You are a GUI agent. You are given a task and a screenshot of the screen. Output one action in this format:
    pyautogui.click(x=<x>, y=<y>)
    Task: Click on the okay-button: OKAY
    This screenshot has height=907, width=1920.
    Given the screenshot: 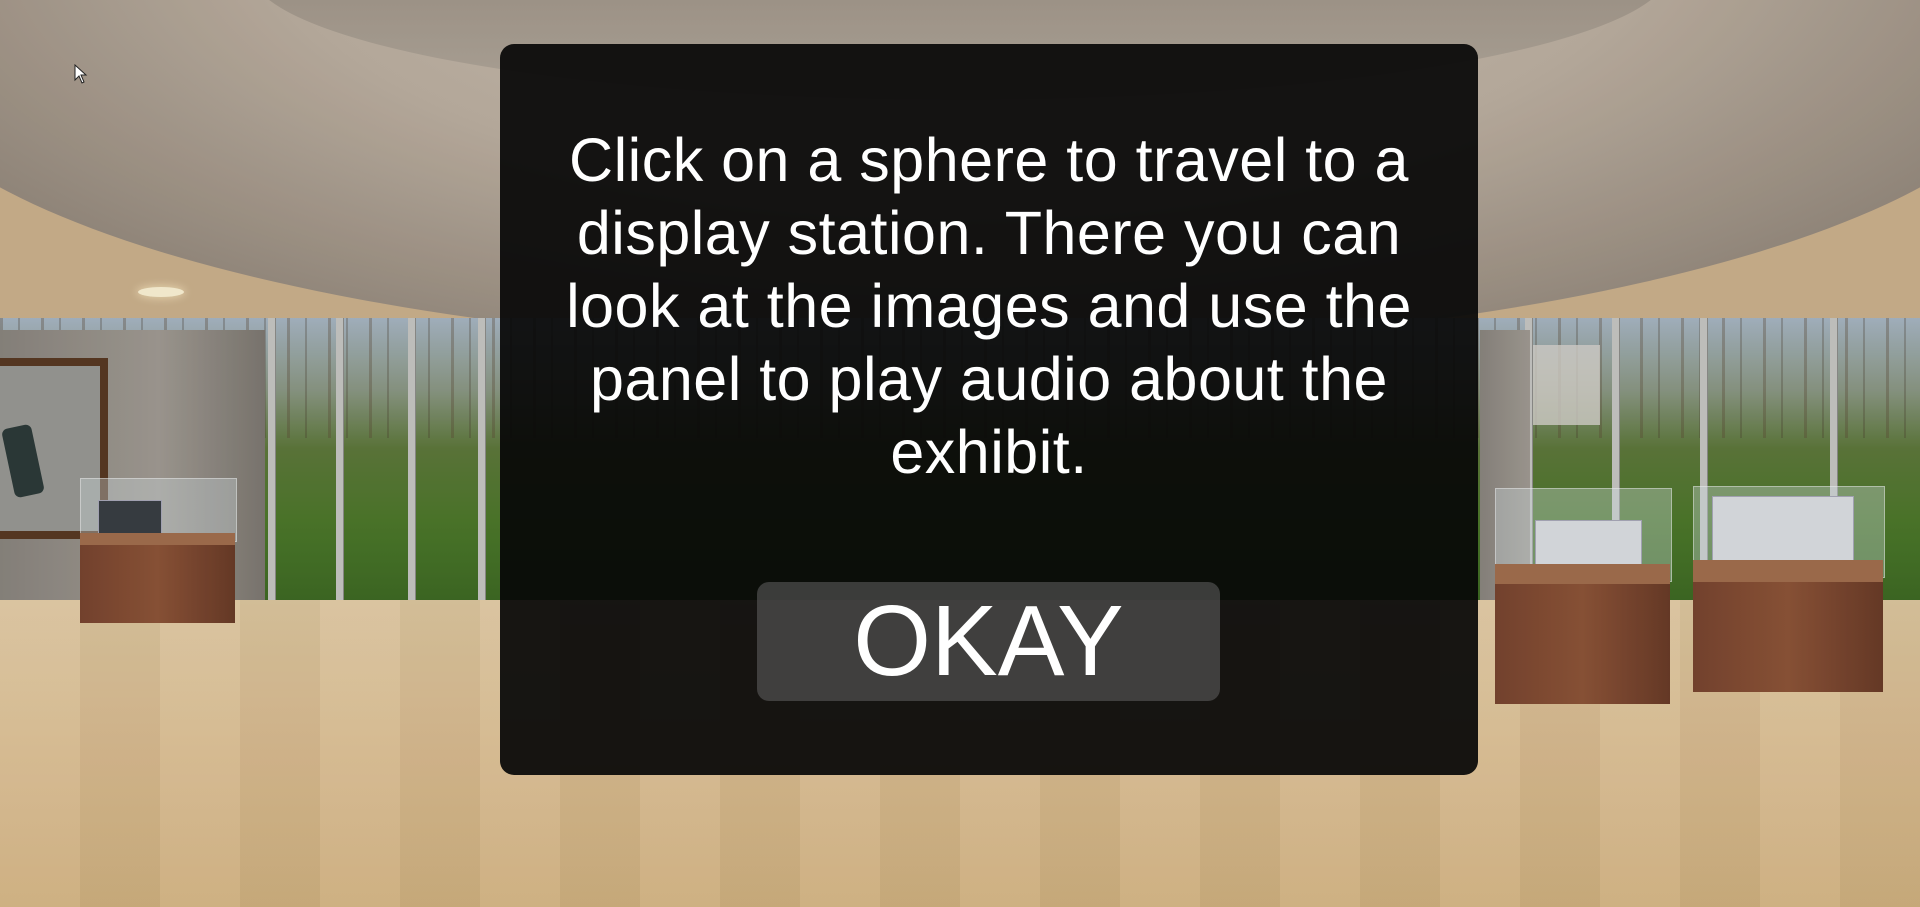 What is the action you would take?
    pyautogui.click(x=988, y=641)
    